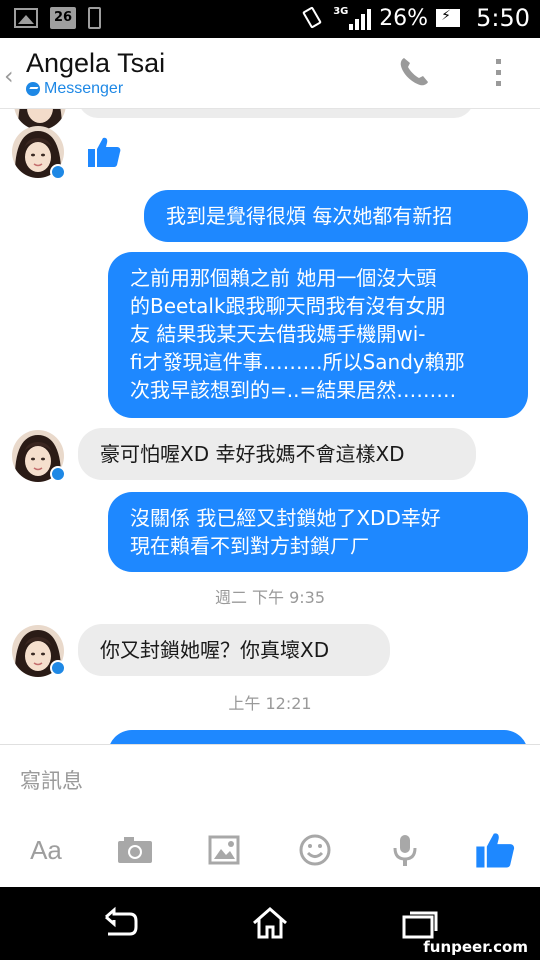  Describe the element at coordinates (51, 780) in the screenshot. I see `message-input: 寫訊息` at that location.